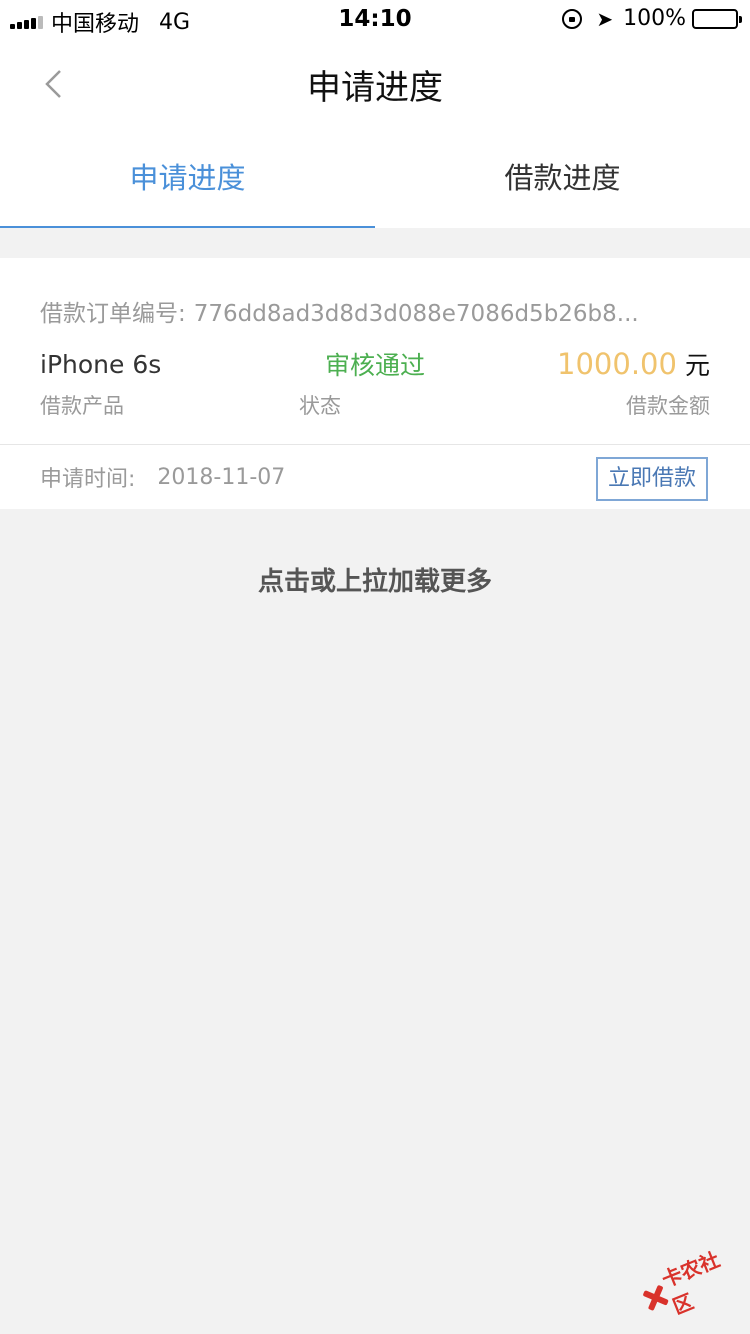  What do you see at coordinates (82, 406) in the screenshot?
I see `product-label: 借款产品` at bounding box center [82, 406].